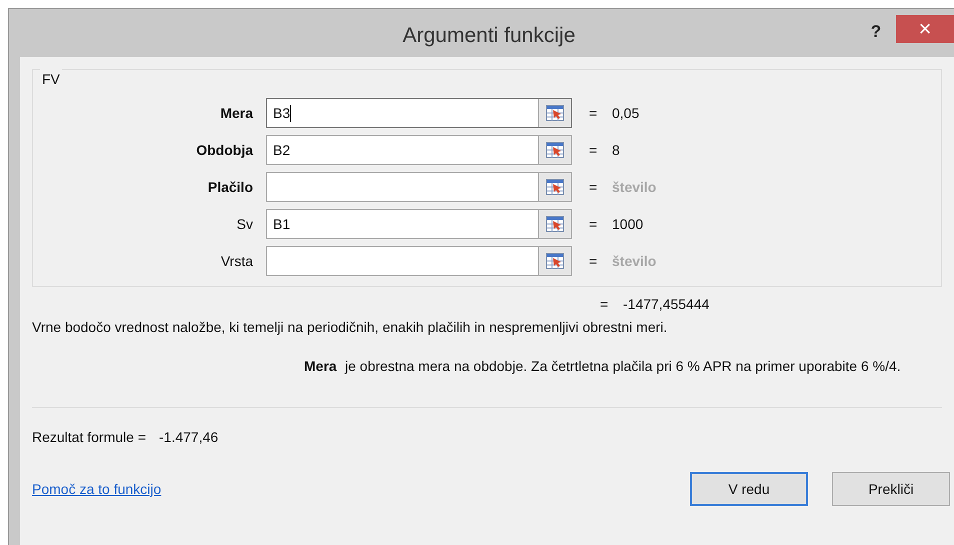  Describe the element at coordinates (230, 187) in the screenshot. I see `argument-label: Plačilo` at that location.